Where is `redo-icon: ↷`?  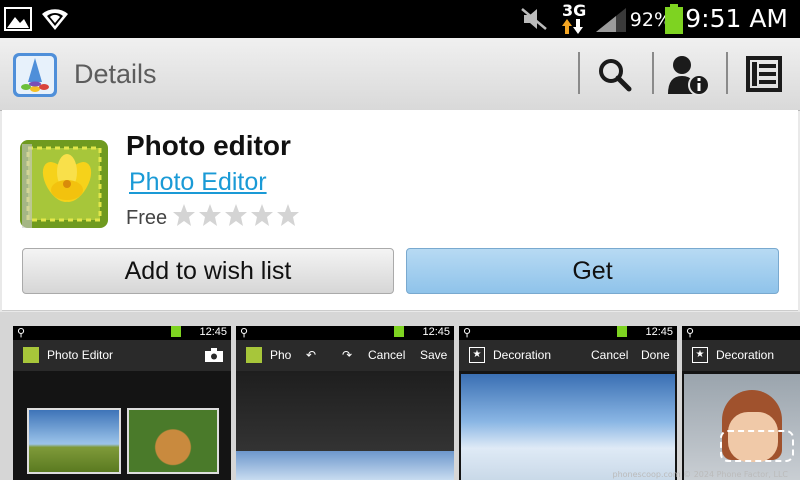 redo-icon: ↷ is located at coordinates (347, 355).